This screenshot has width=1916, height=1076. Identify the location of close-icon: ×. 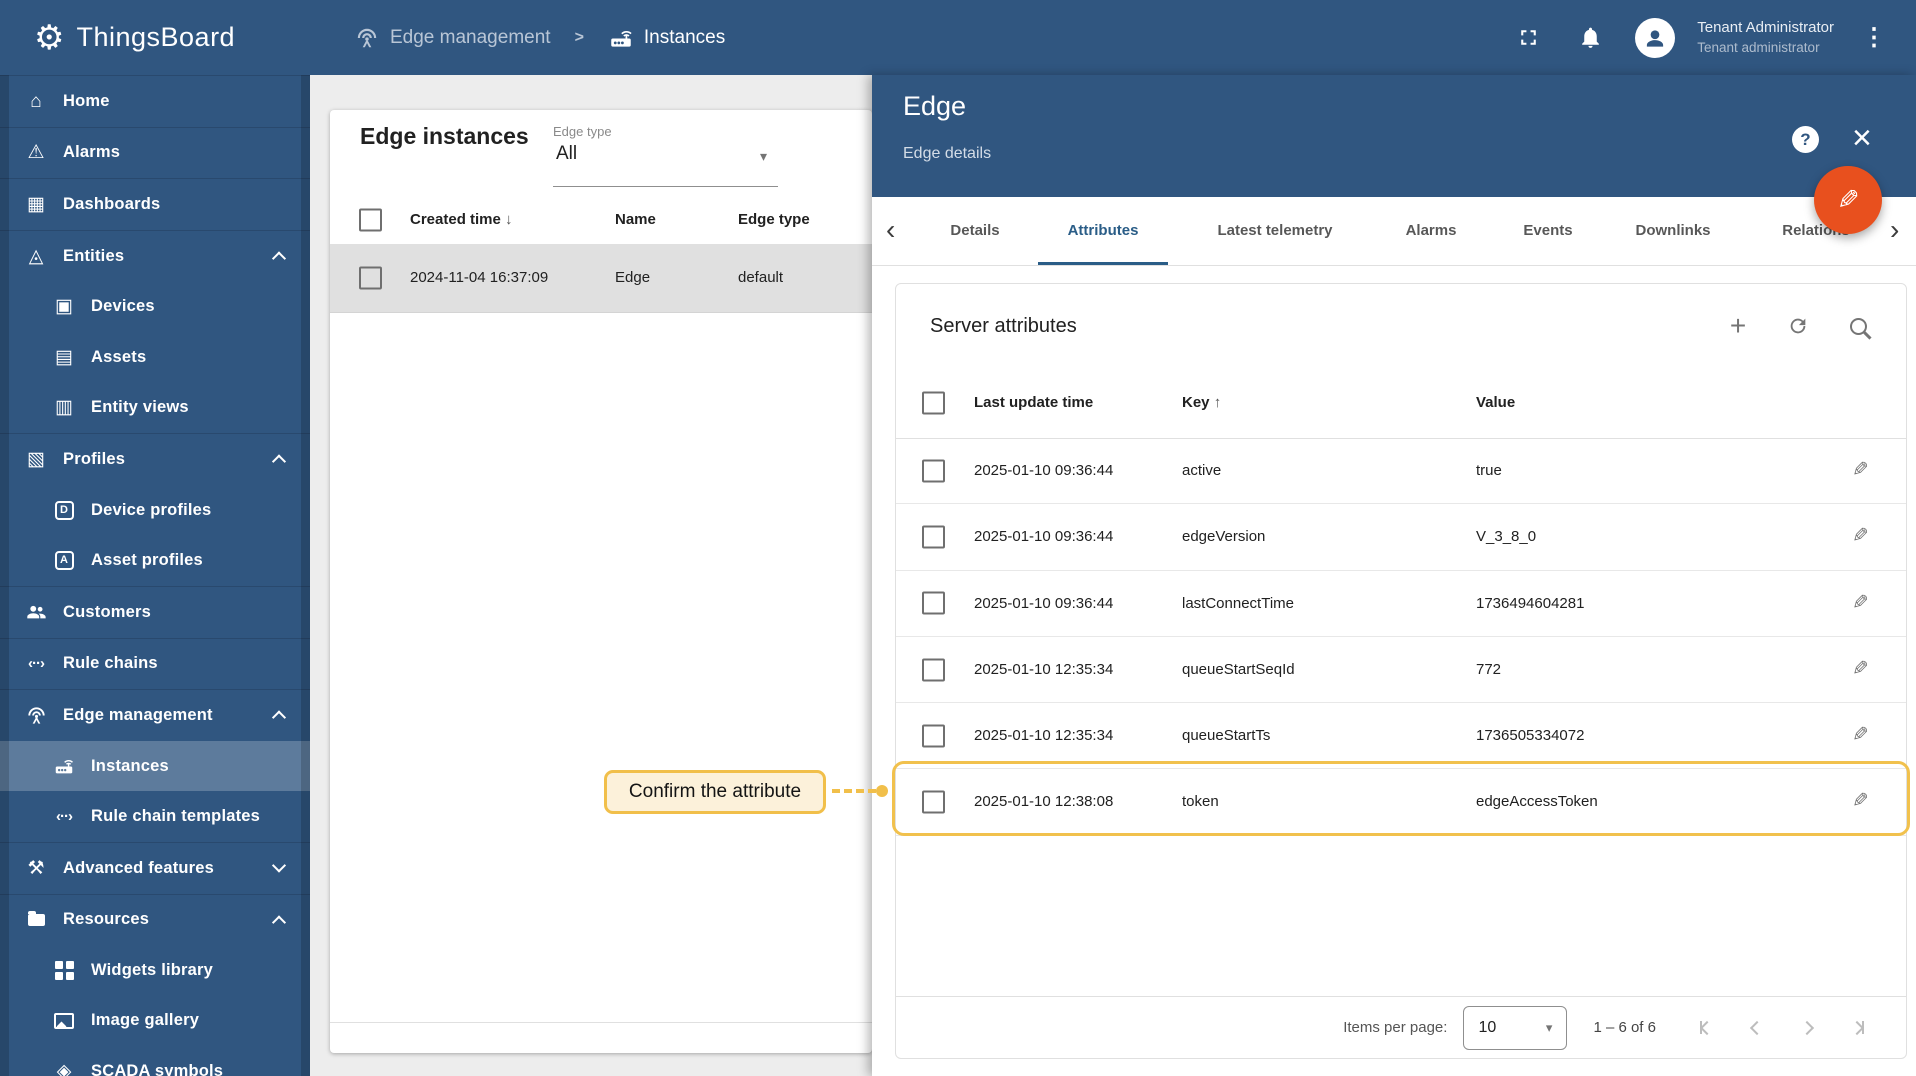
(1862, 138).